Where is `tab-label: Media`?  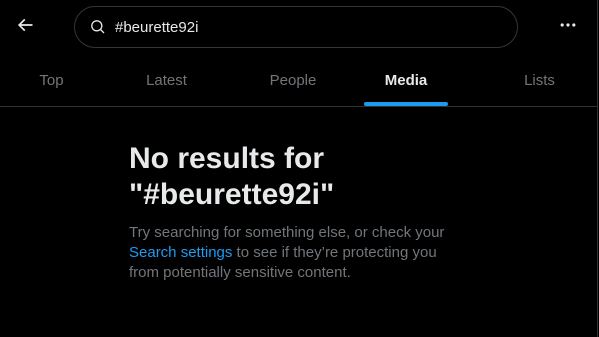
tab-label: Media is located at coordinates (406, 80).